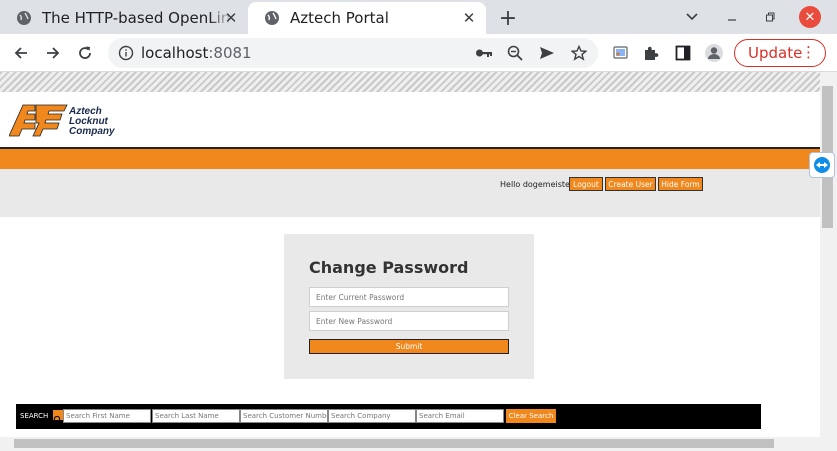 The height and width of the screenshot is (451, 837). I want to click on tab-title: The HTTP-based OpenLink, so click(137, 18).